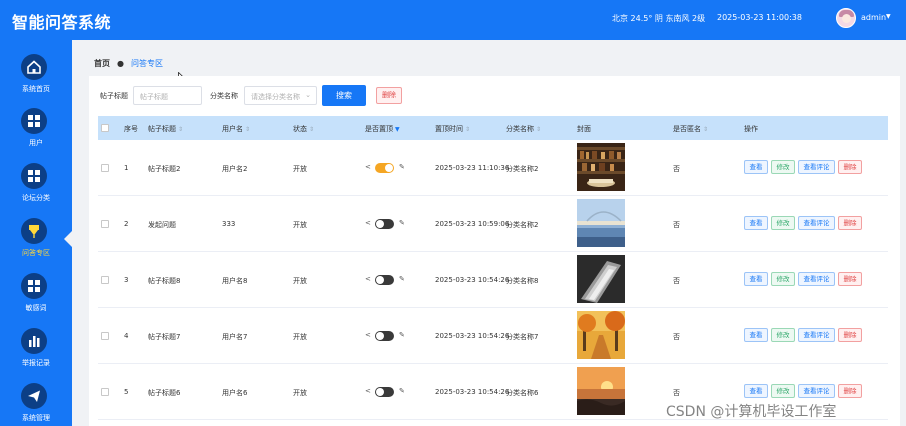 The image size is (906, 426). I want to click on breadcrumb-home: 首页, so click(102, 63).